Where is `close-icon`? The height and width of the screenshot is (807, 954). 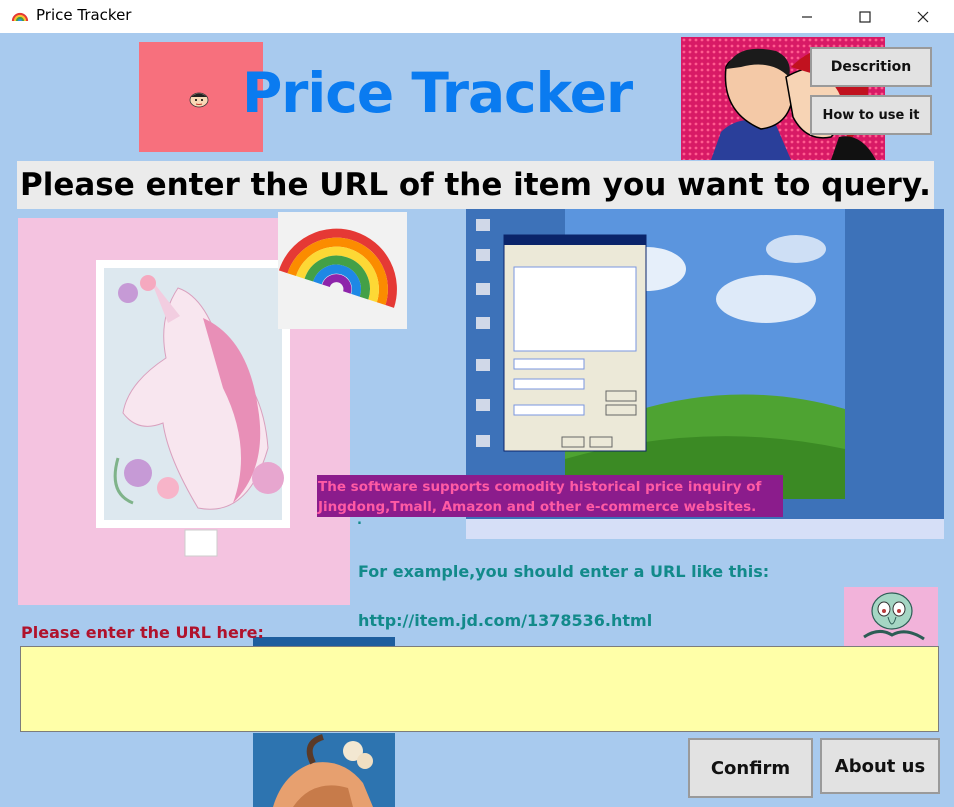 close-icon is located at coordinates (923, 16).